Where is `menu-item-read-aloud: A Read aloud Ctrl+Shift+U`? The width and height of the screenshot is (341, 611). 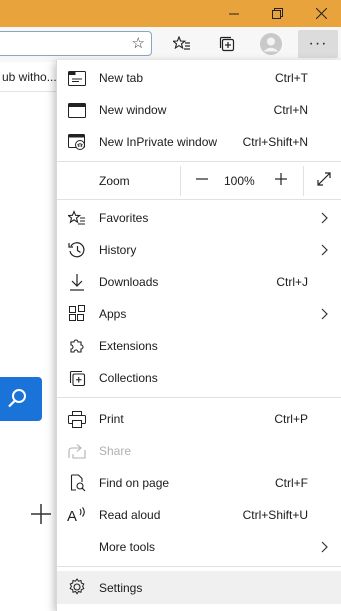 menu-item-read-aloud: A Read aloud Ctrl+Shift+U is located at coordinates (199, 515).